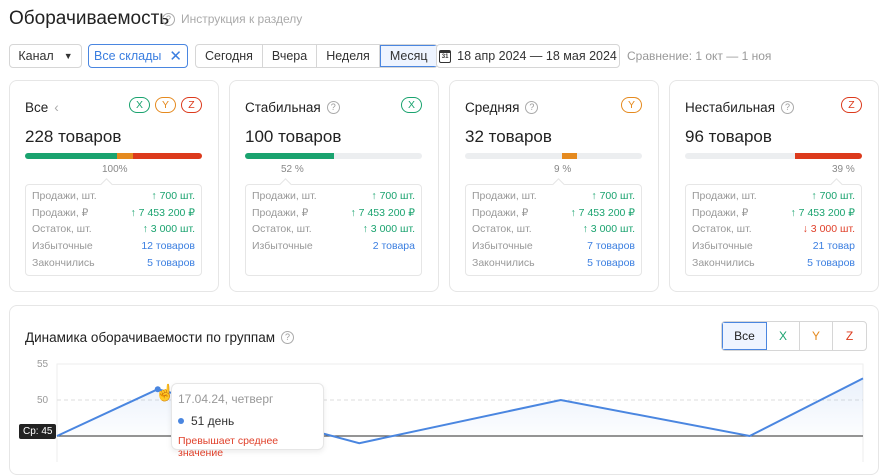  Describe the element at coordinates (226, 399) in the screenshot. I see `tooltip-date: 17.04.24, четверг` at that location.